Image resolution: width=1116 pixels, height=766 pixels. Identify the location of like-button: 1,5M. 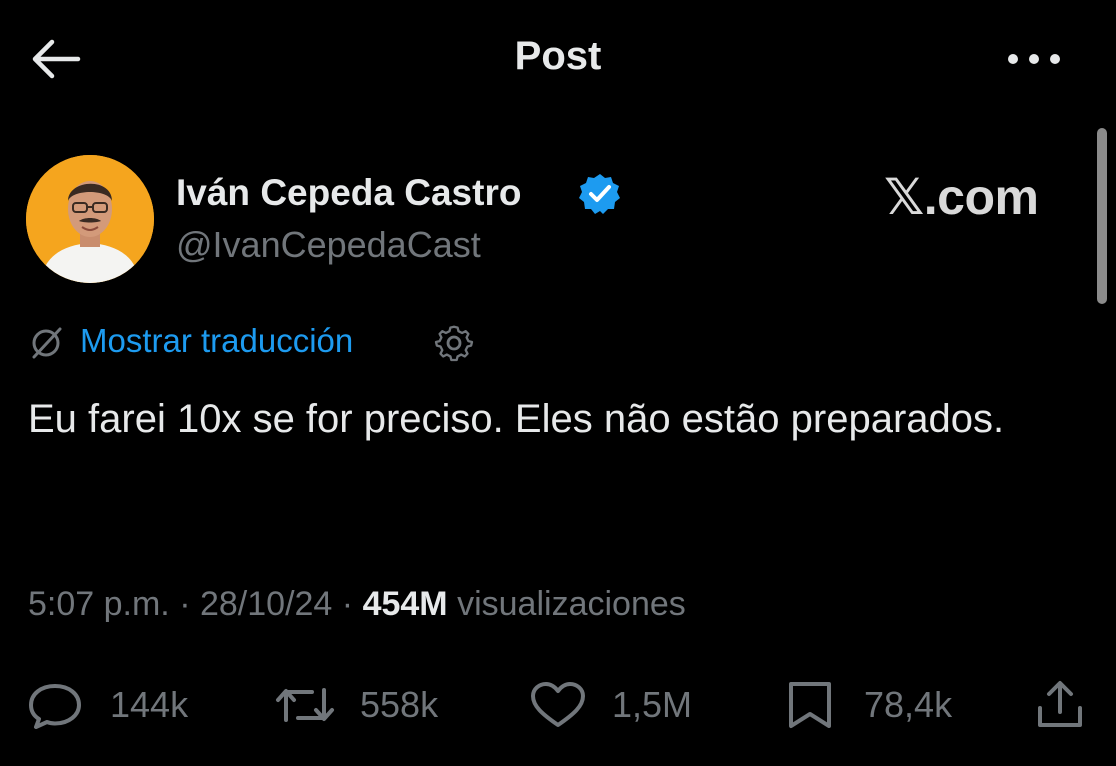
(618, 705).